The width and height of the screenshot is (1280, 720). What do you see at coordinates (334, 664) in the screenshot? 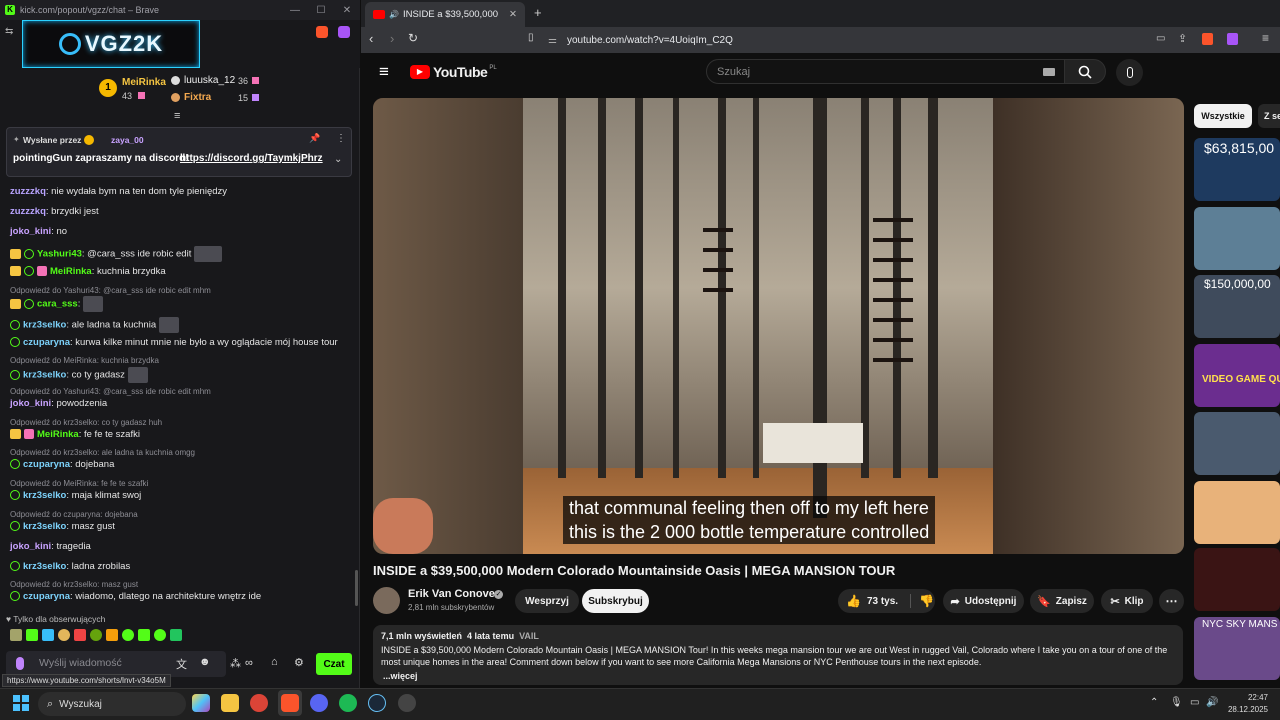
I see `send-chat-button: Czat` at bounding box center [334, 664].